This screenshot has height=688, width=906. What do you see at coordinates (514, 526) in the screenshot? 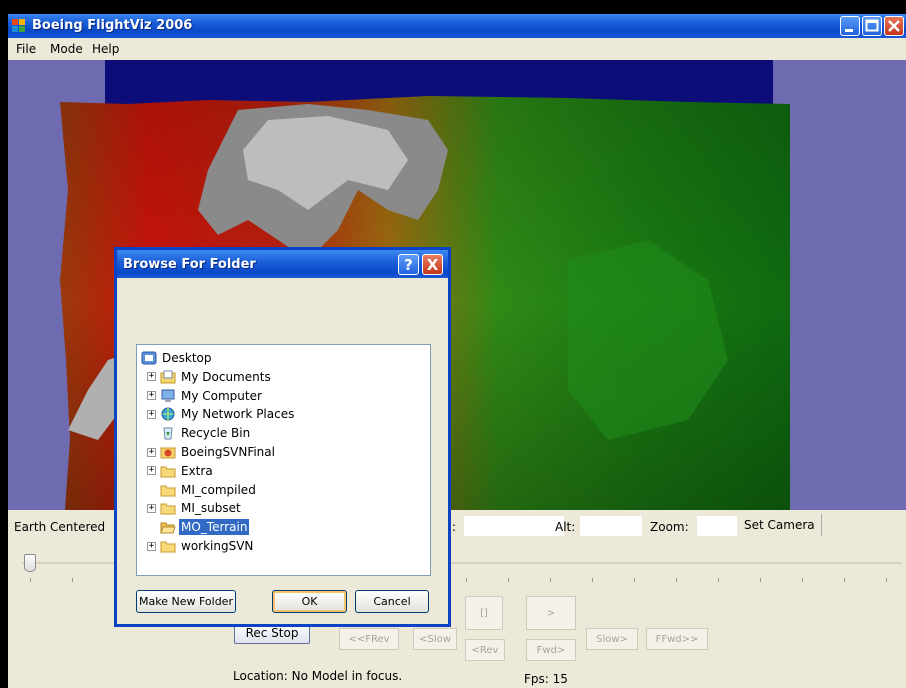
I see `coordinate-field` at bounding box center [514, 526].